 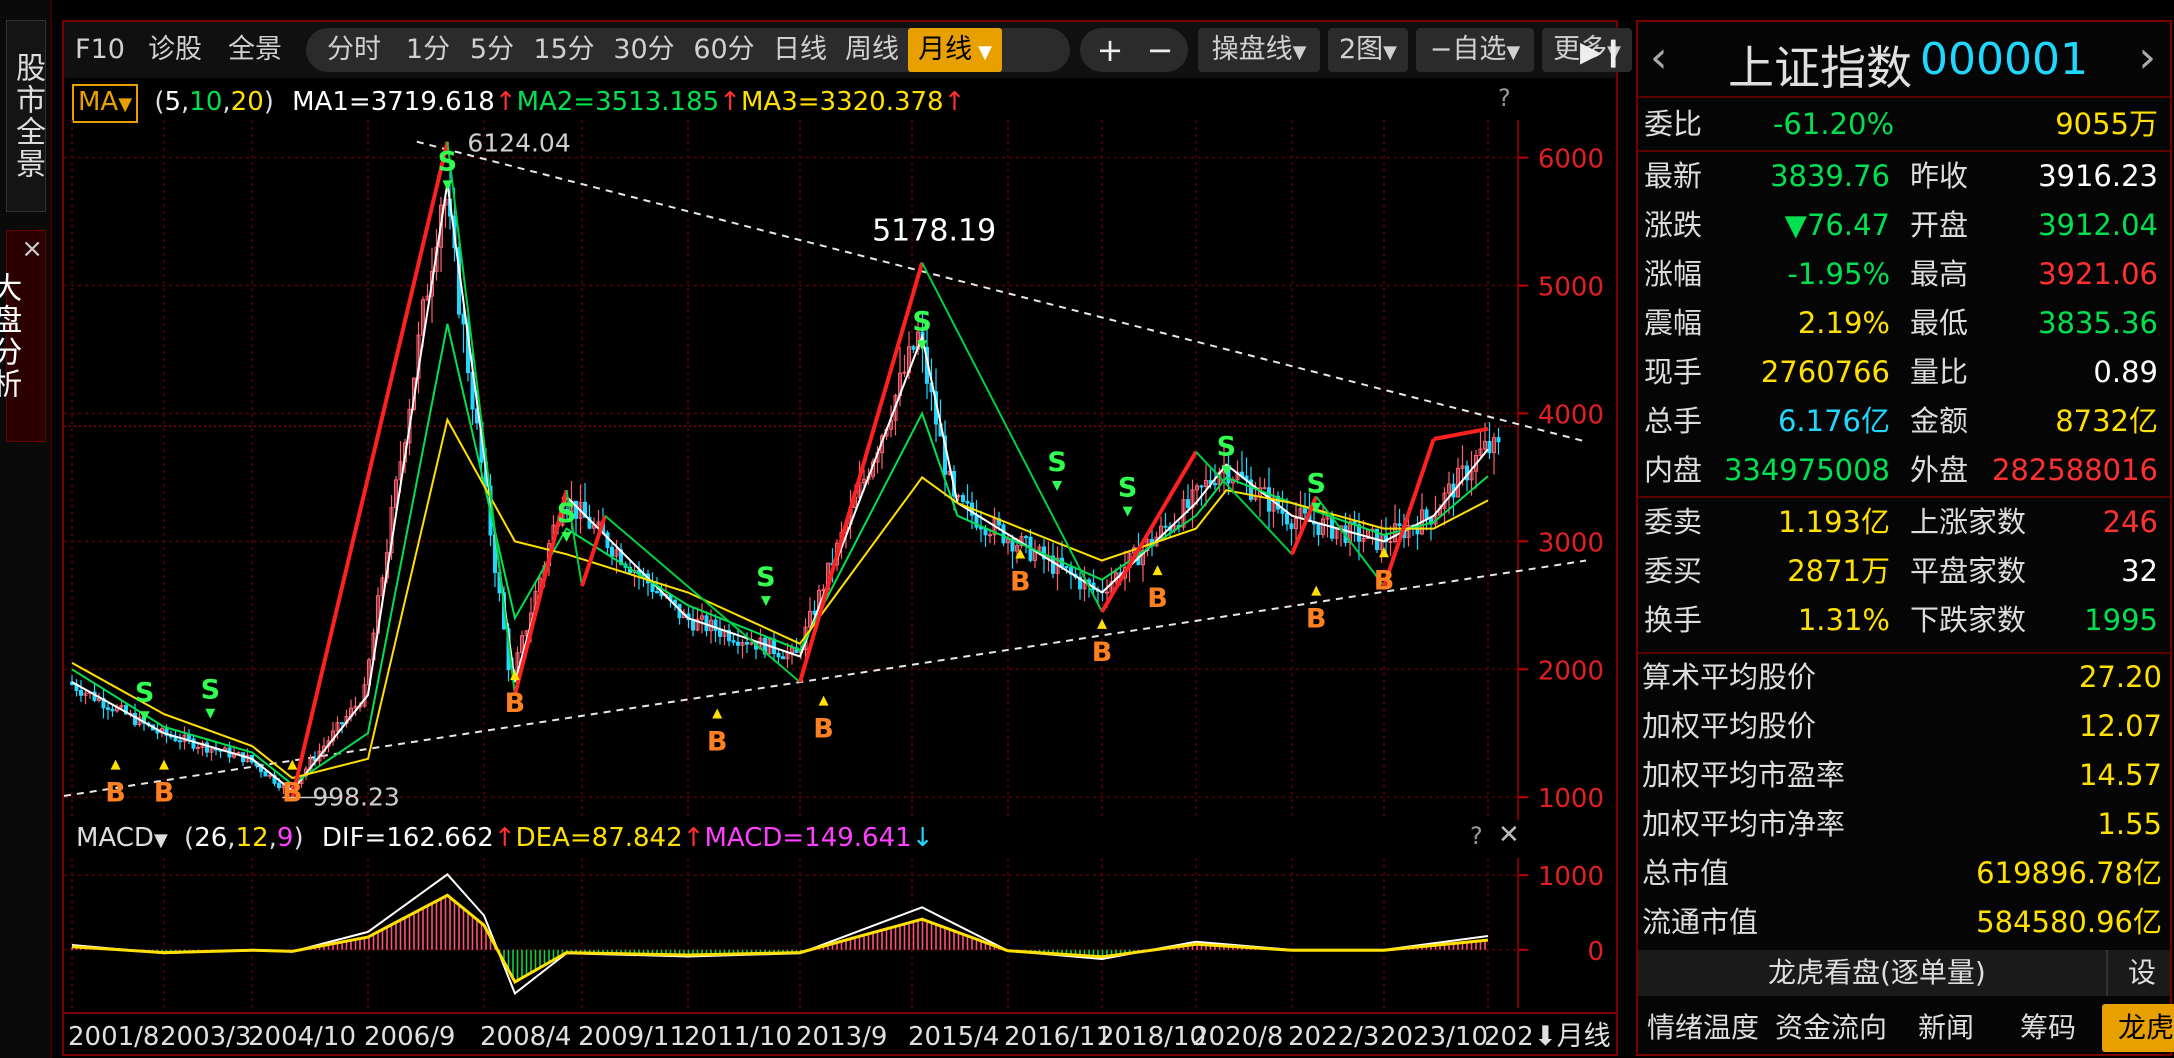 What do you see at coordinates (1946, 1028) in the screenshot?
I see `bottom-tab-2: 新闻` at bounding box center [1946, 1028].